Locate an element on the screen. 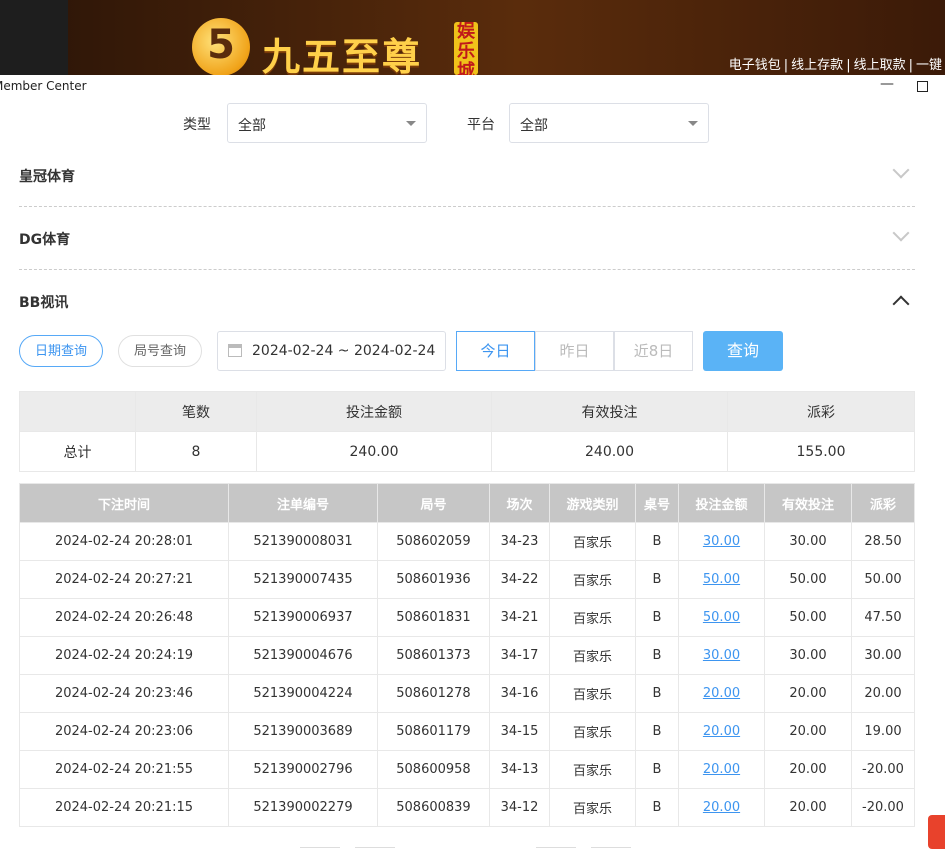 The image size is (945, 852). chevron-up-icon is located at coordinates (901, 304).